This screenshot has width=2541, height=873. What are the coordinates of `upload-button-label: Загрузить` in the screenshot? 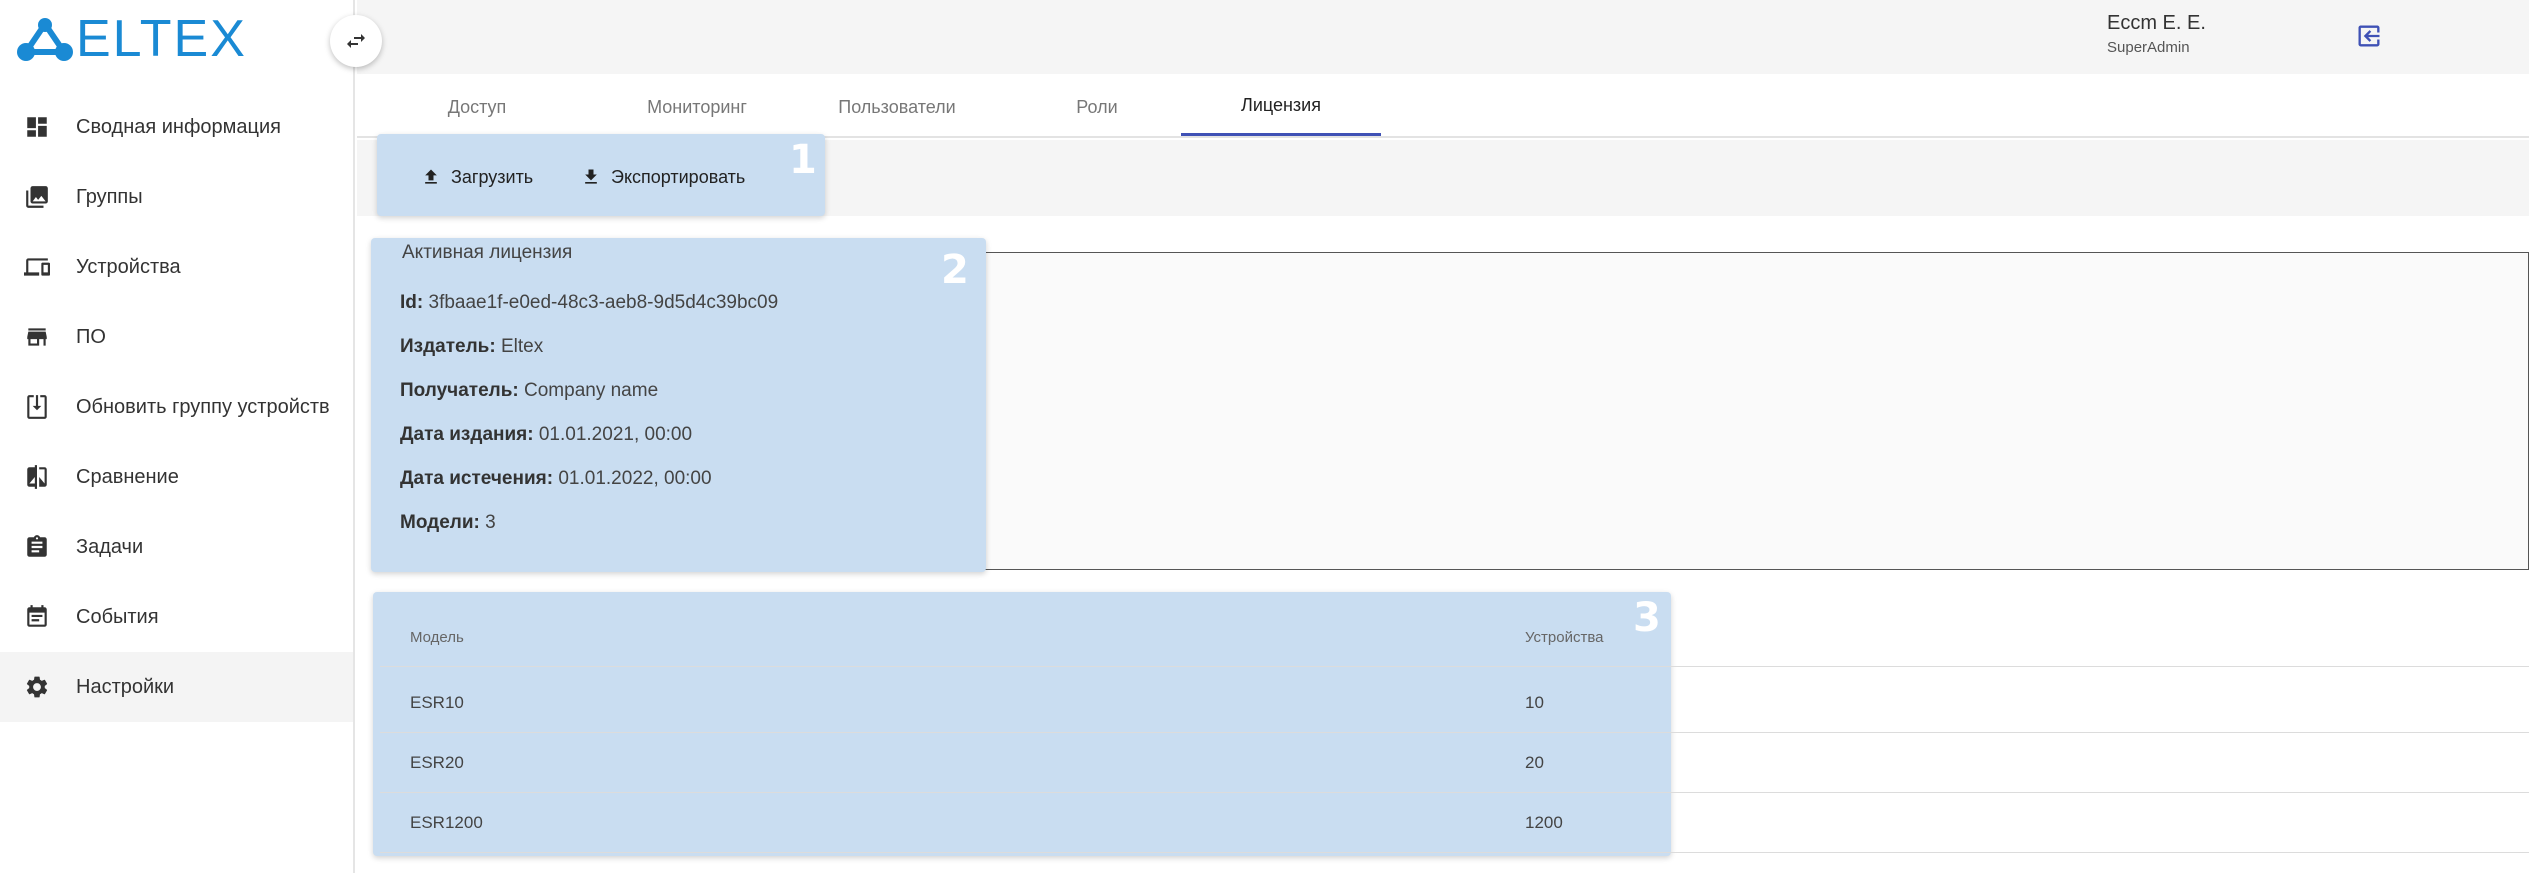 It's located at (492, 176).